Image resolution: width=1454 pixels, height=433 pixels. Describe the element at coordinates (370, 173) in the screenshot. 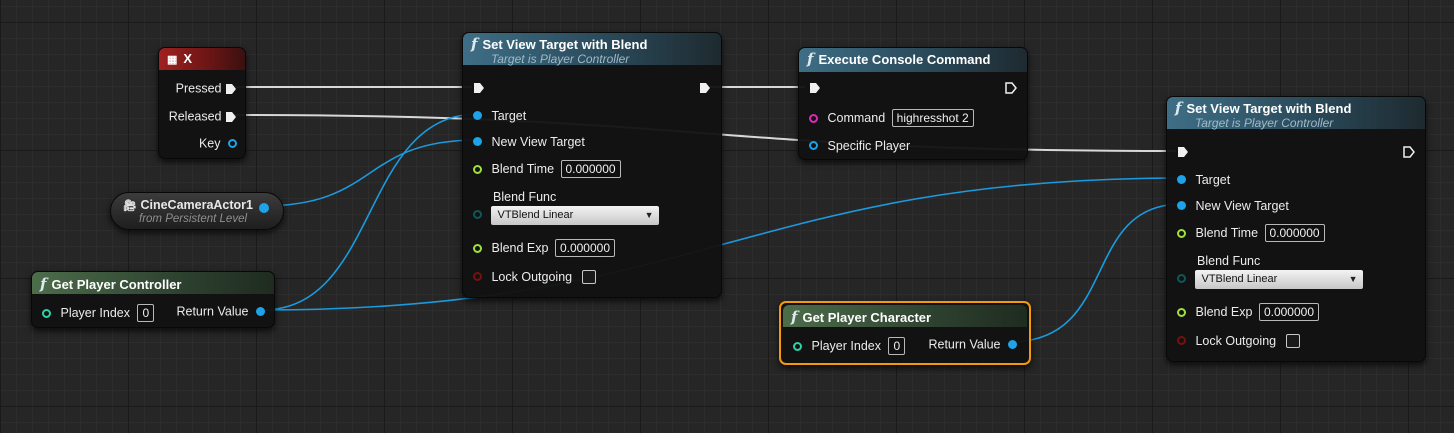

I see `wire-camera-to-newview1` at that location.